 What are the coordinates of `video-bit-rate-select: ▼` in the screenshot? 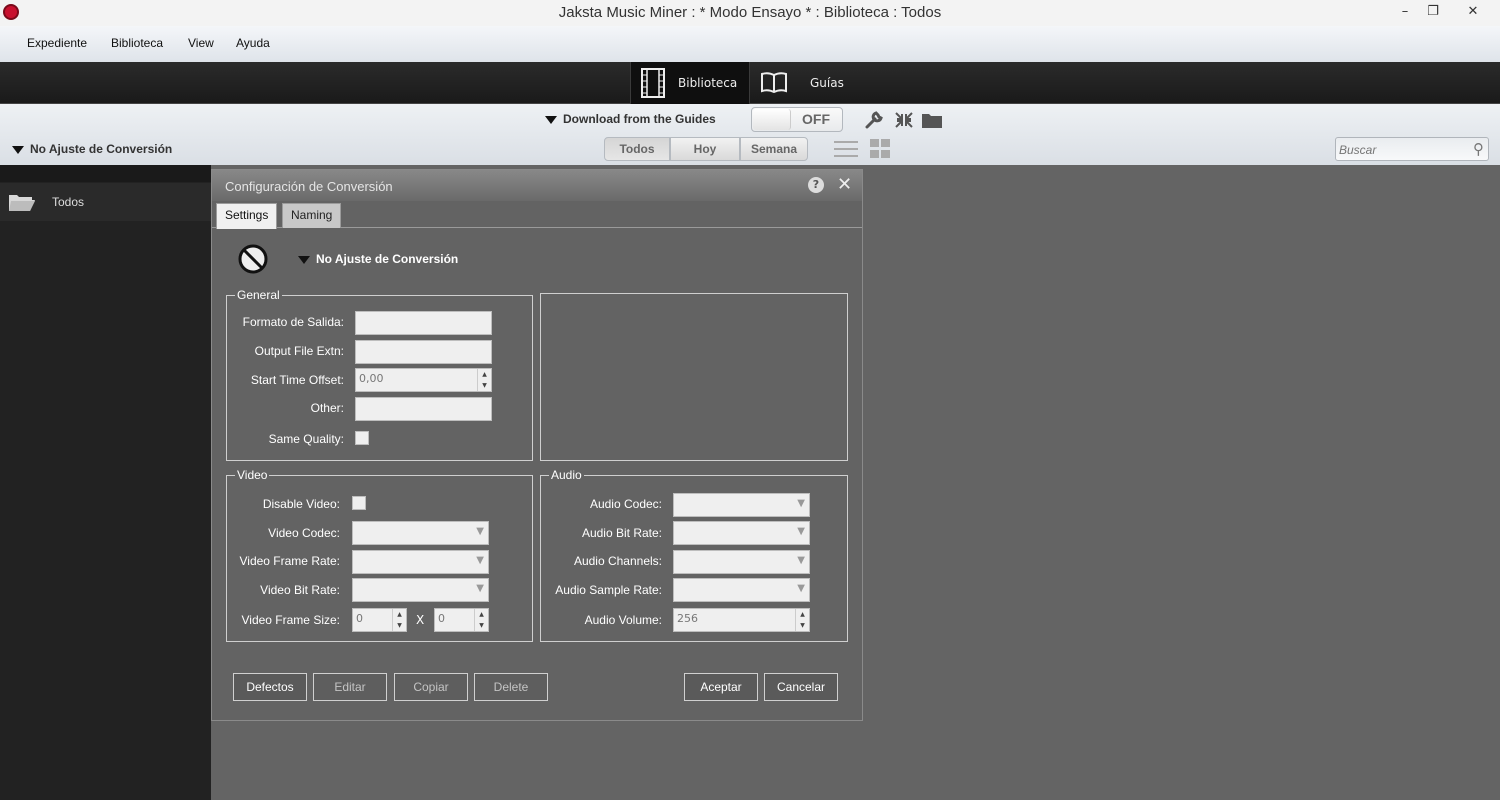 It's located at (420, 590).